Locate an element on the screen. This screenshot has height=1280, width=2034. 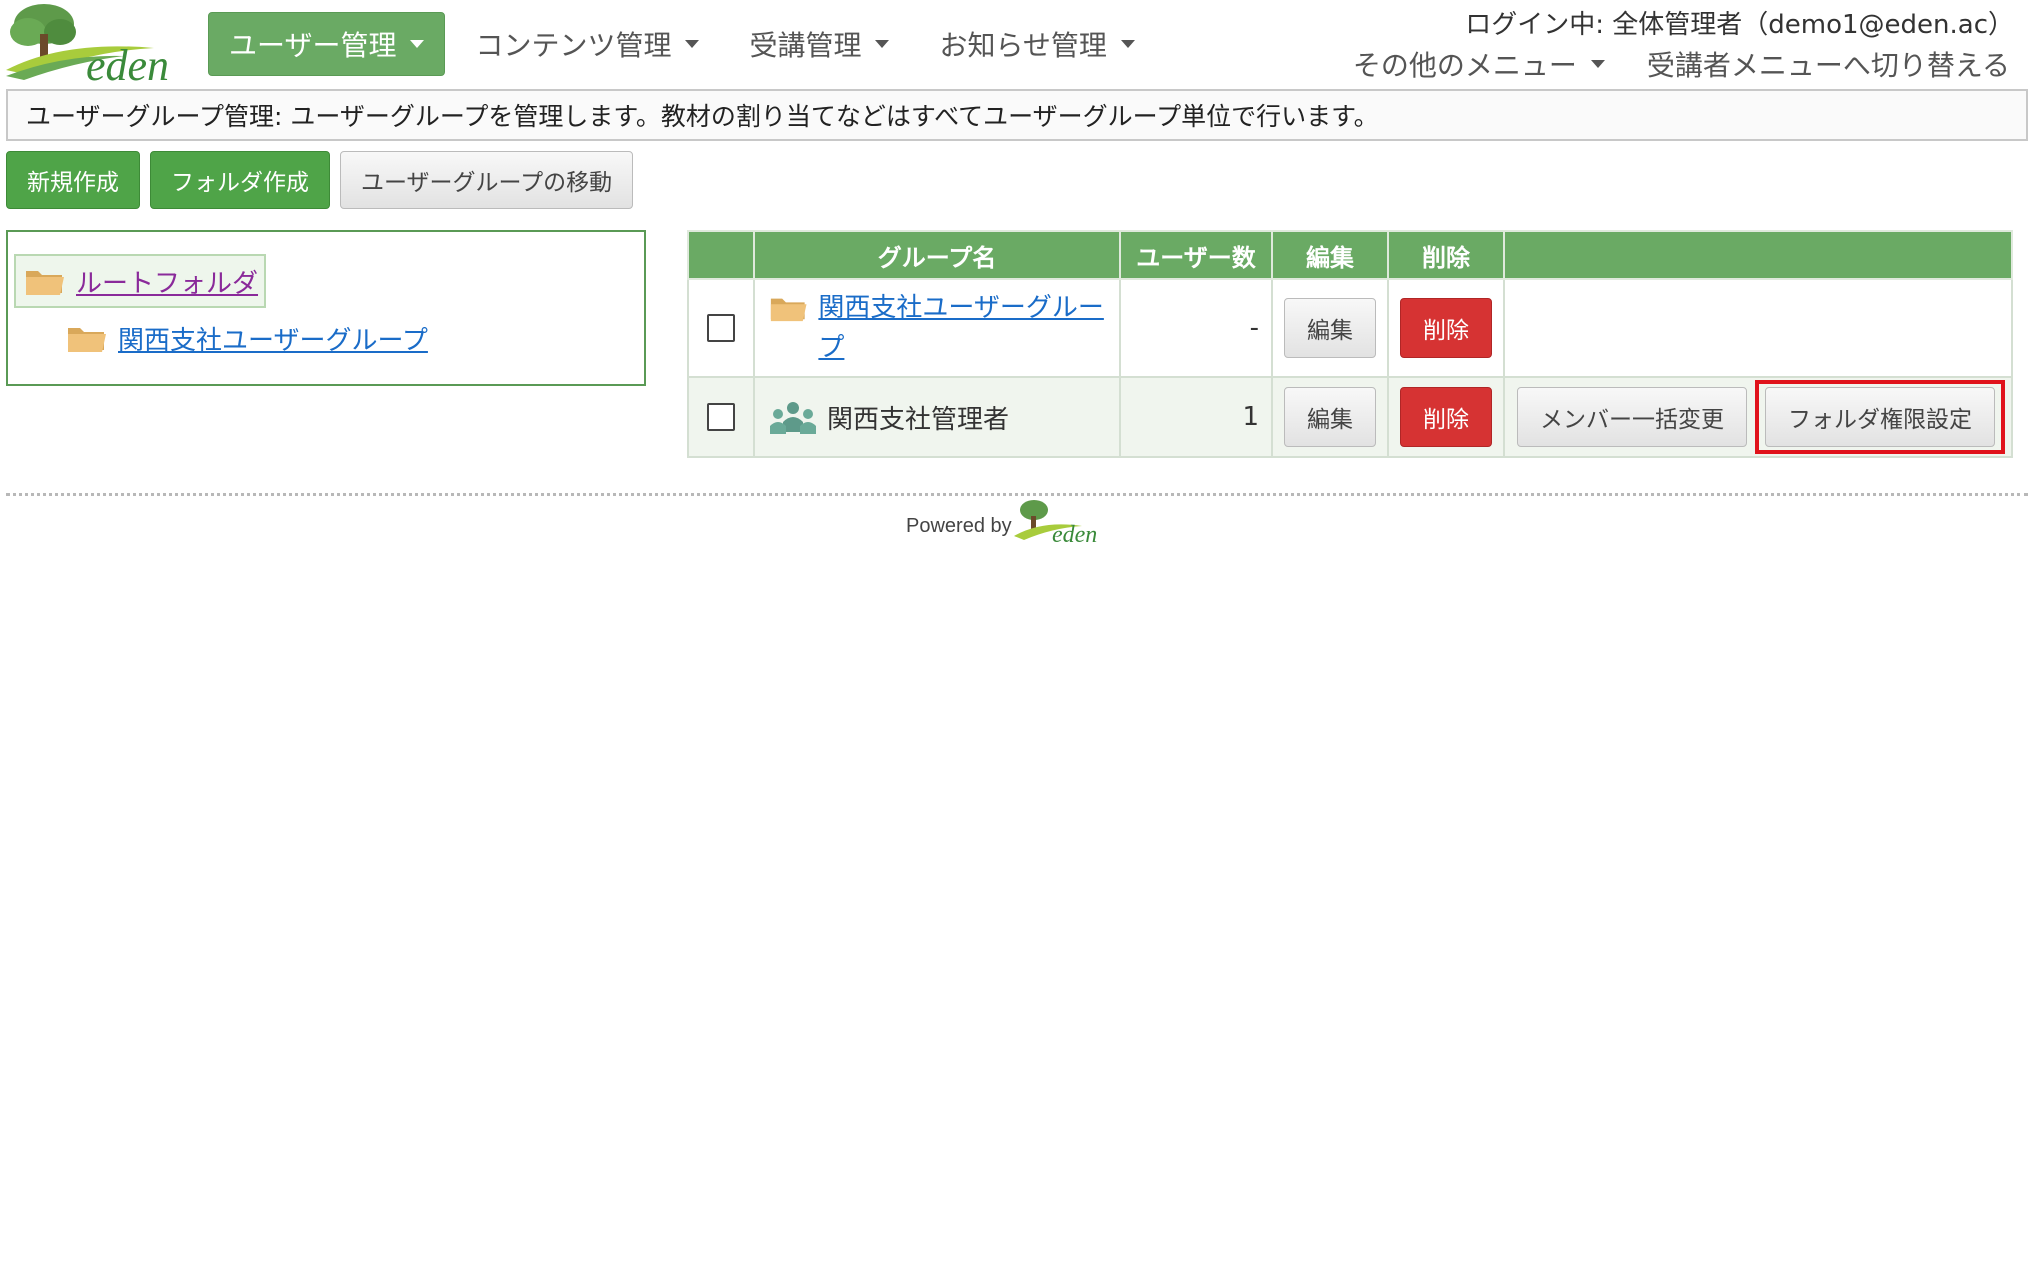
nav-label: ユーザー管理 is located at coordinates (313, 45).